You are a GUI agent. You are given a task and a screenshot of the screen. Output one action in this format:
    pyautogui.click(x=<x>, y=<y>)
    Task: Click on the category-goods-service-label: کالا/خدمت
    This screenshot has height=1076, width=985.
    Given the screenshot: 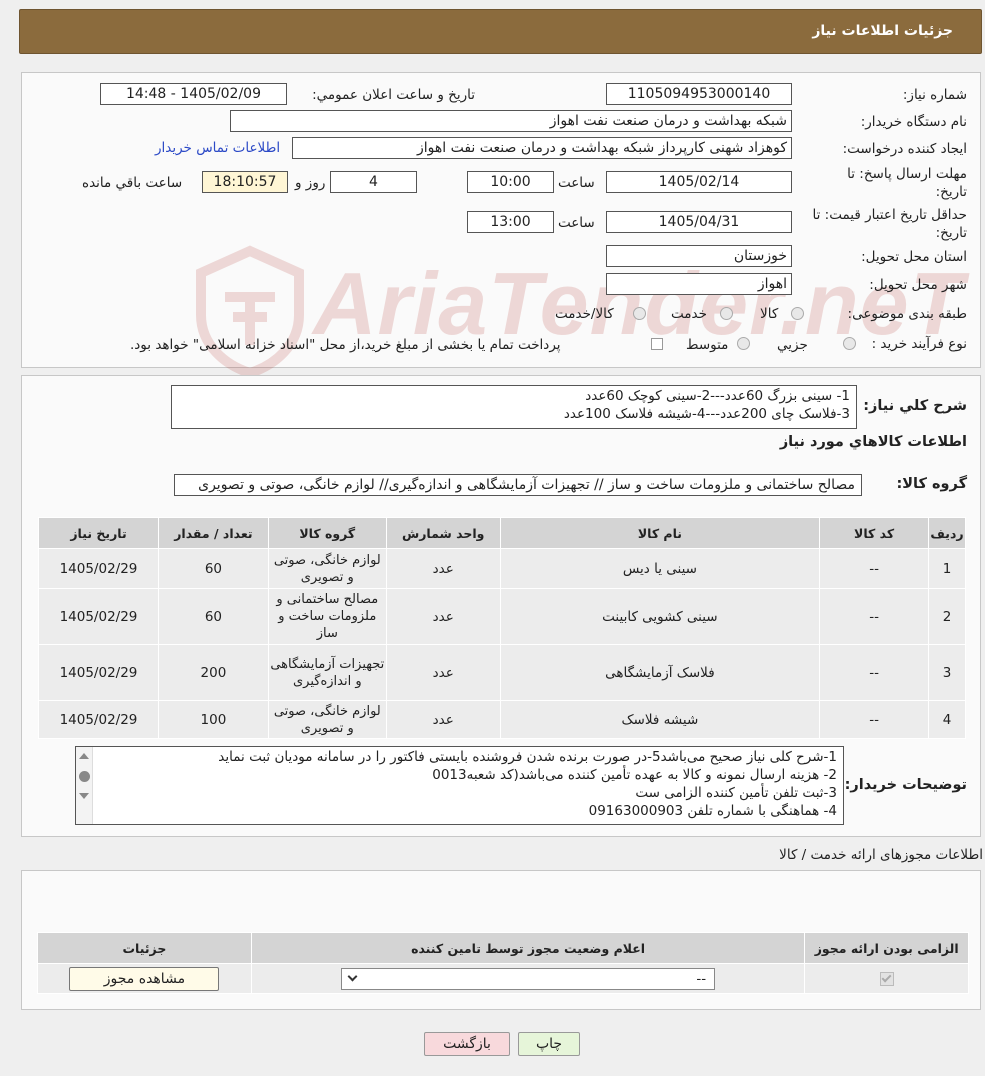 What is the action you would take?
    pyautogui.click(x=584, y=314)
    